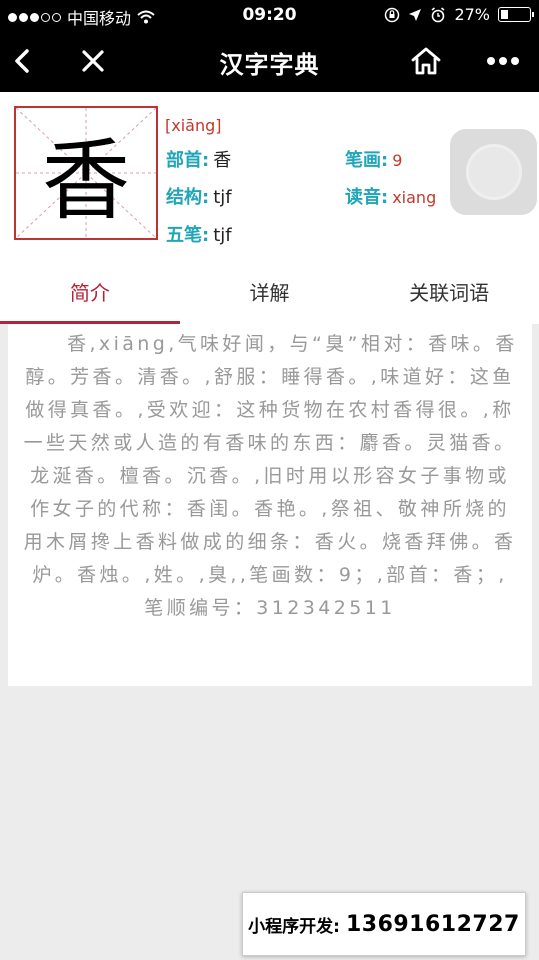  I want to click on wubi-label: 五笔:, so click(188, 235).